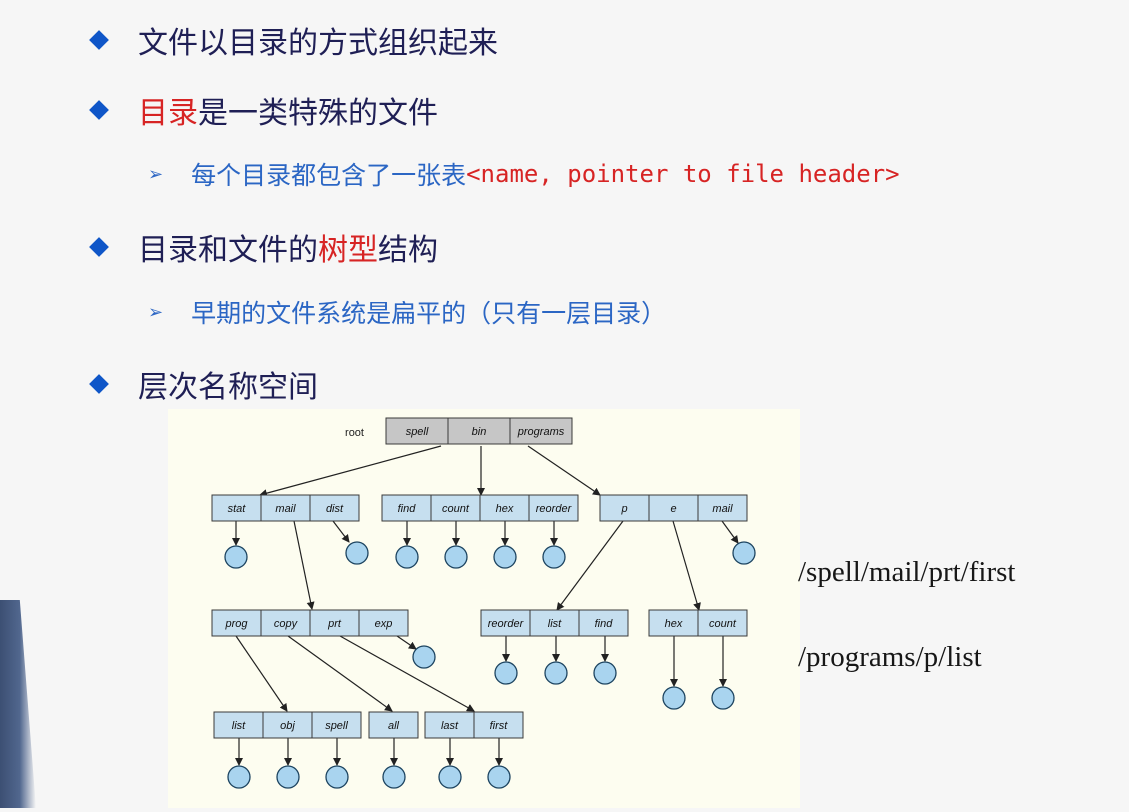 Image resolution: width=1129 pixels, height=812 pixels. I want to click on highlight-text: 树型, so click(348, 250).